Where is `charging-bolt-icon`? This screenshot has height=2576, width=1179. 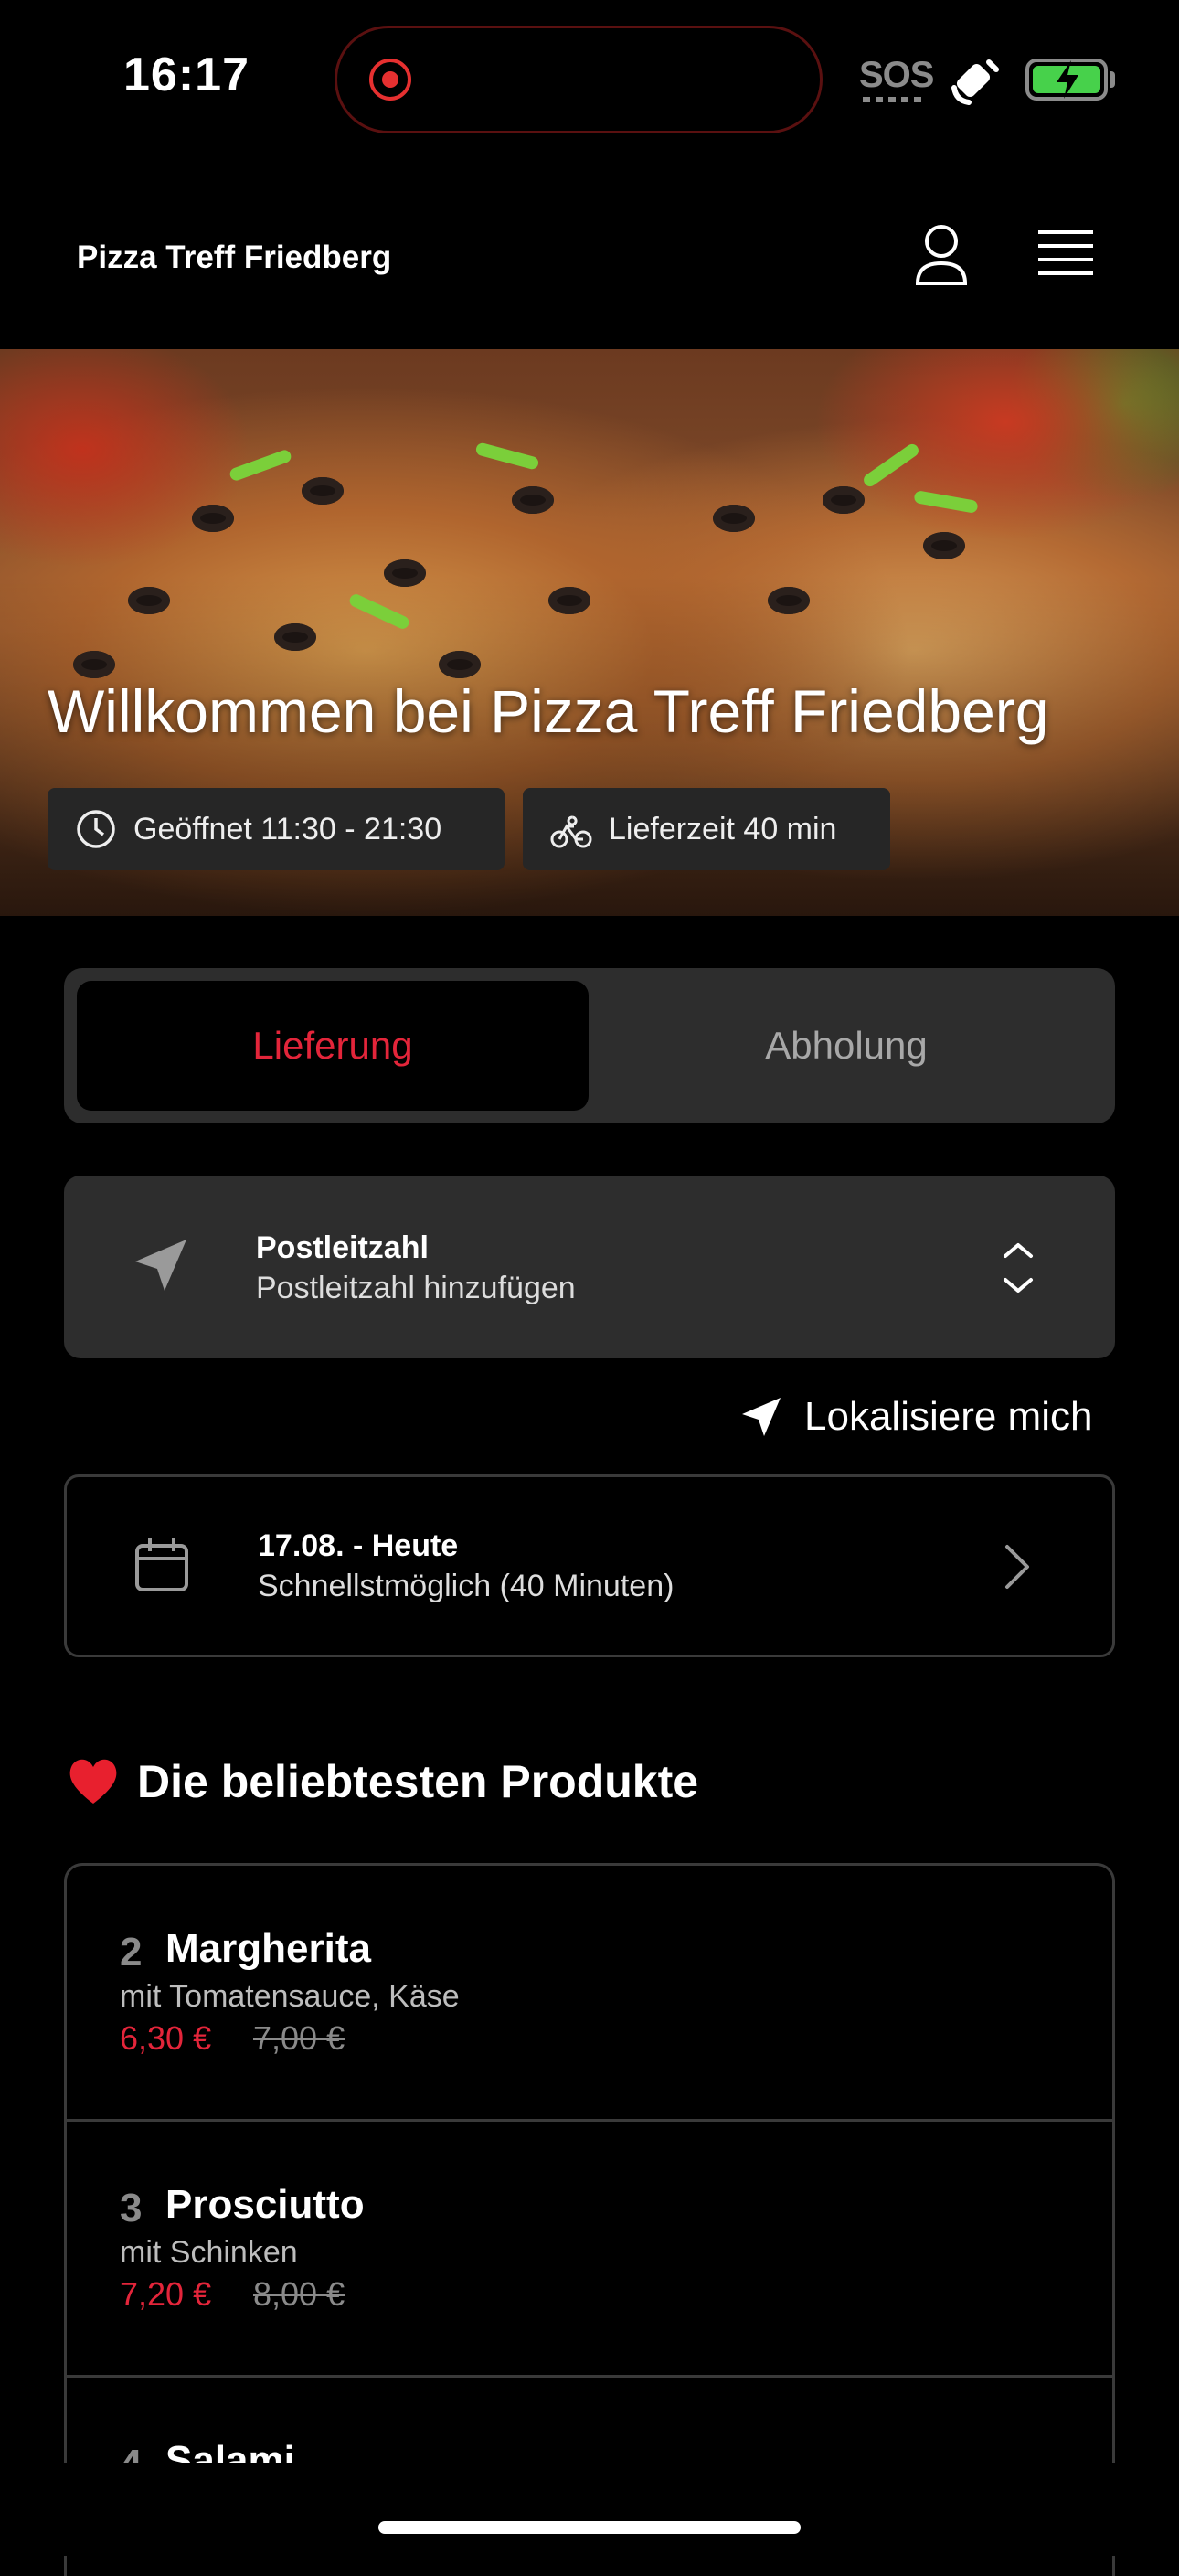 charging-bolt-icon is located at coordinates (1067, 79).